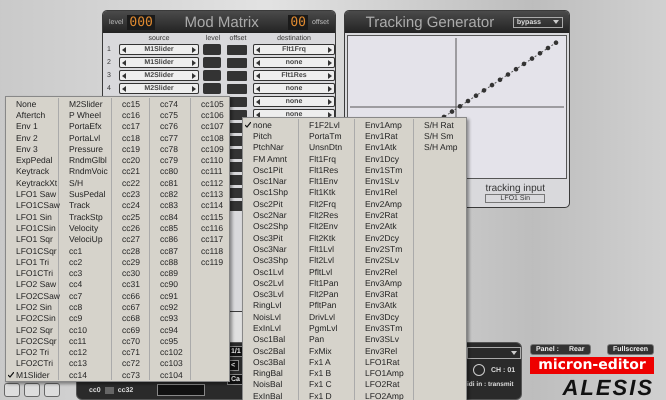  I want to click on menu-item: Track, so click(85, 205).